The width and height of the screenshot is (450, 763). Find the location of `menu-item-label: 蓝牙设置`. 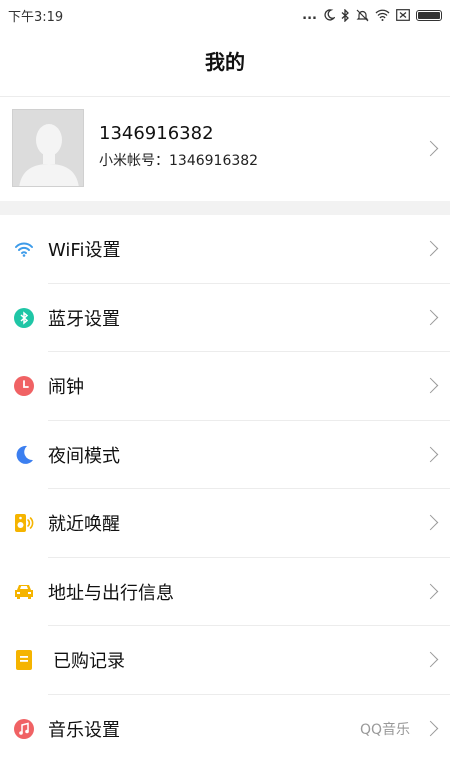

menu-item-label: 蓝牙设置 is located at coordinates (84, 318).